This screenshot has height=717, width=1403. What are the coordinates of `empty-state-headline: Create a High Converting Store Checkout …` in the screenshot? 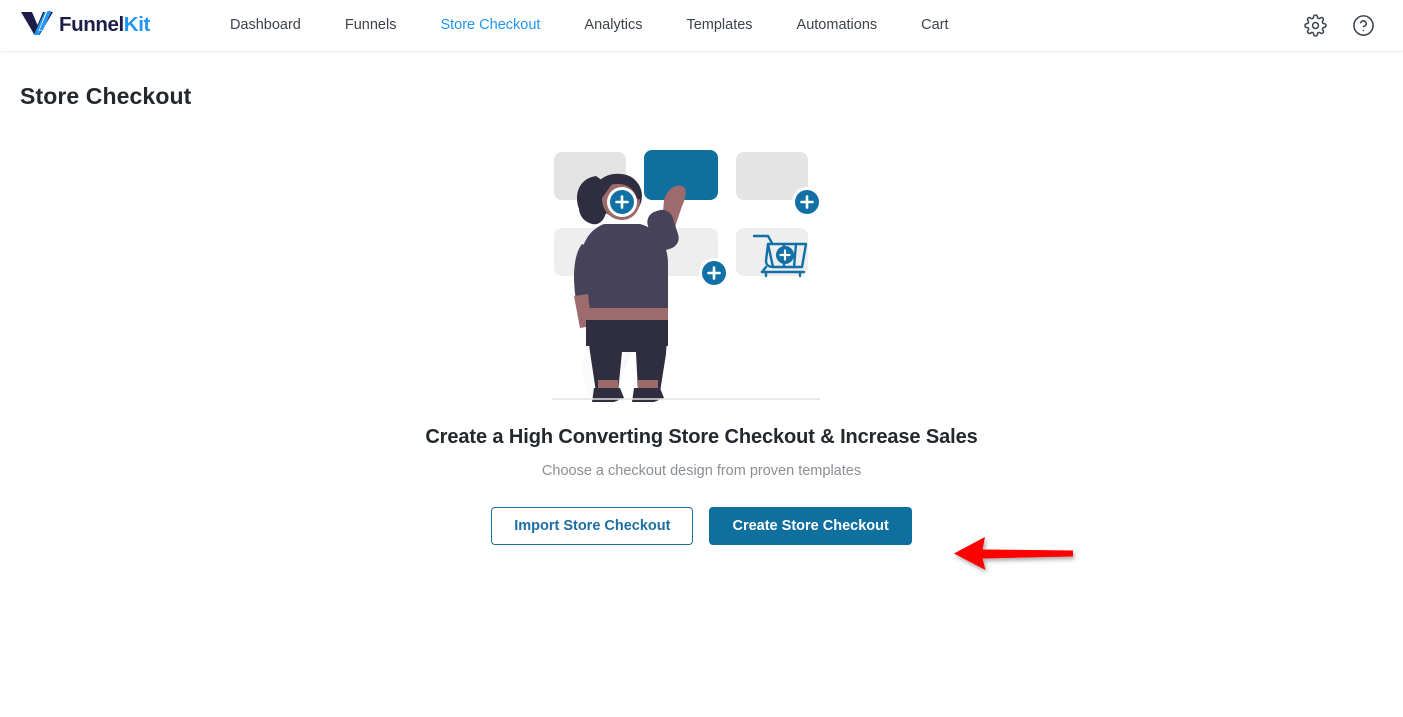 It's located at (701, 437).